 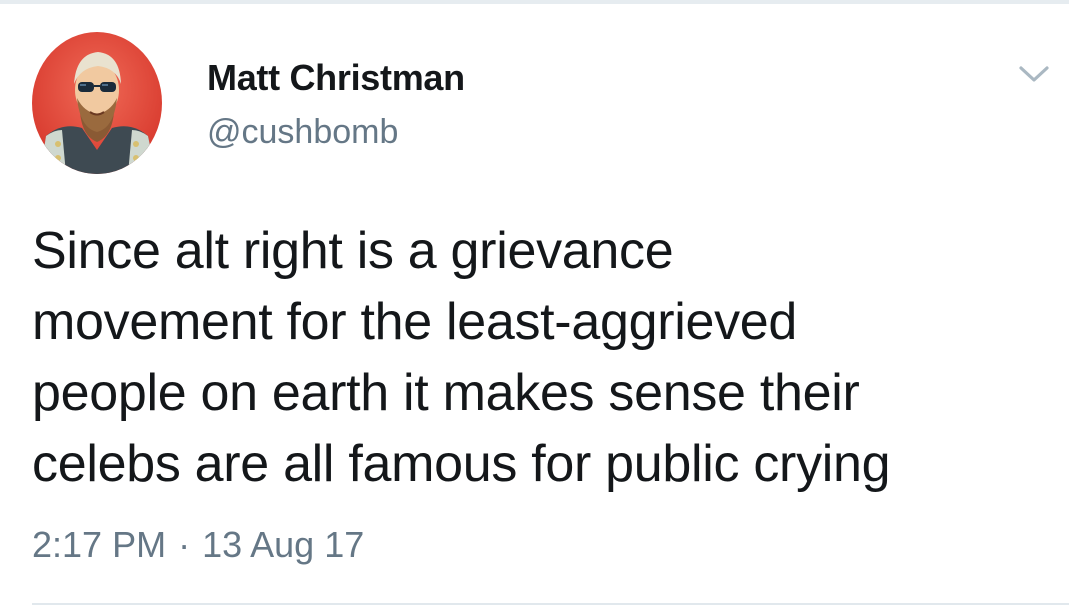 I want to click on tweet-menu-button, so click(x=1034, y=73).